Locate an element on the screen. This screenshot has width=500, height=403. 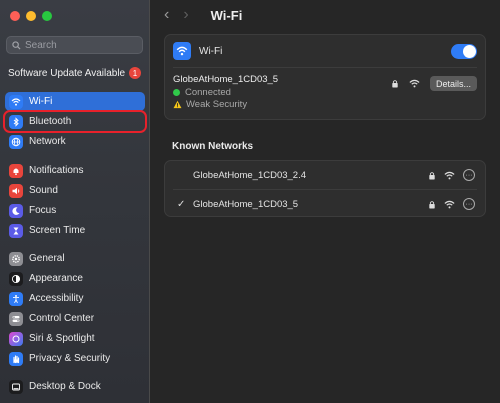
sidebar-item-siri: Siri & Spotlight is located at coordinates (75, 338).